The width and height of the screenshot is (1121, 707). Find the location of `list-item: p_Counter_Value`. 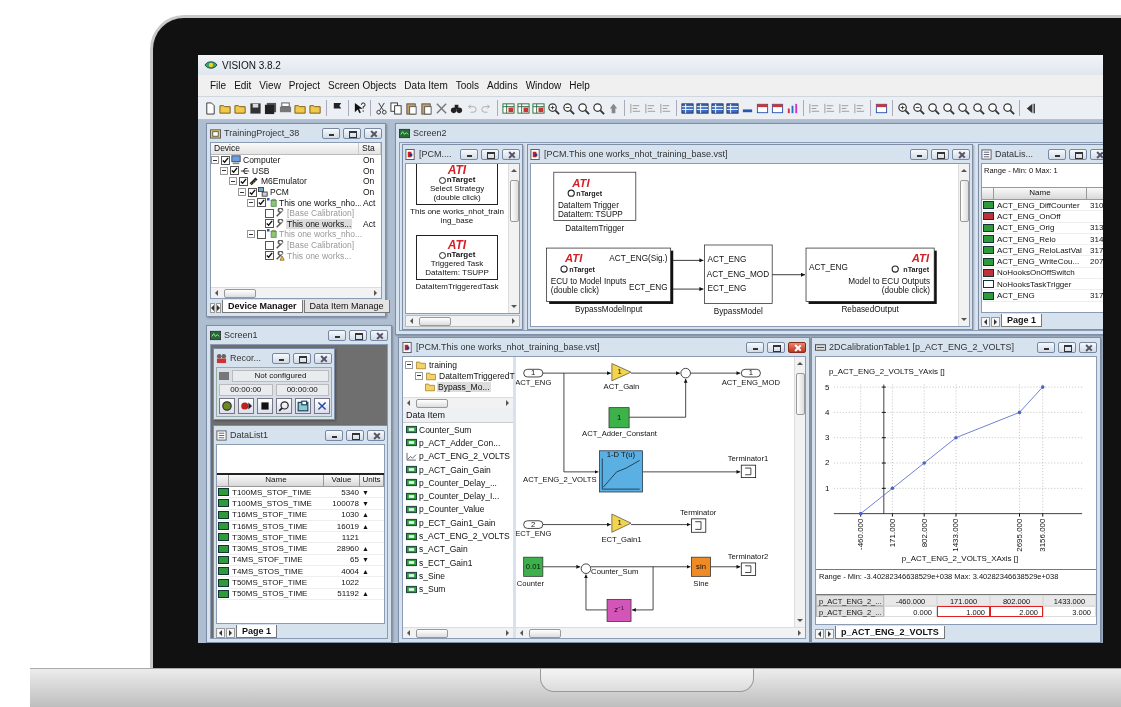

list-item: p_Counter_Value is located at coordinates (452, 509).